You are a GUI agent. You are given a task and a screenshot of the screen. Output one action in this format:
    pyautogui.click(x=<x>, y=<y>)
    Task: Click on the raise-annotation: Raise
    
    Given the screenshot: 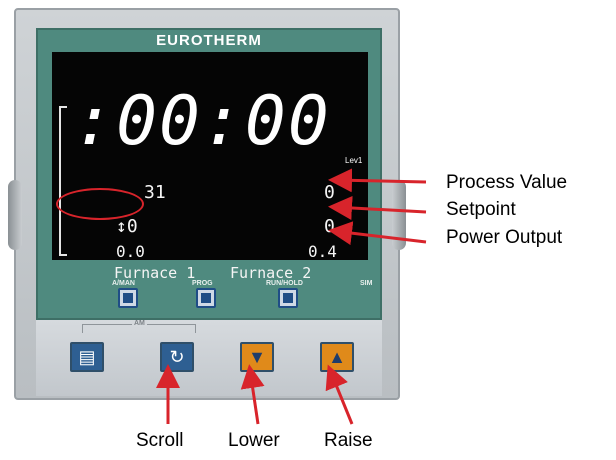 What is the action you would take?
    pyautogui.click(x=348, y=440)
    